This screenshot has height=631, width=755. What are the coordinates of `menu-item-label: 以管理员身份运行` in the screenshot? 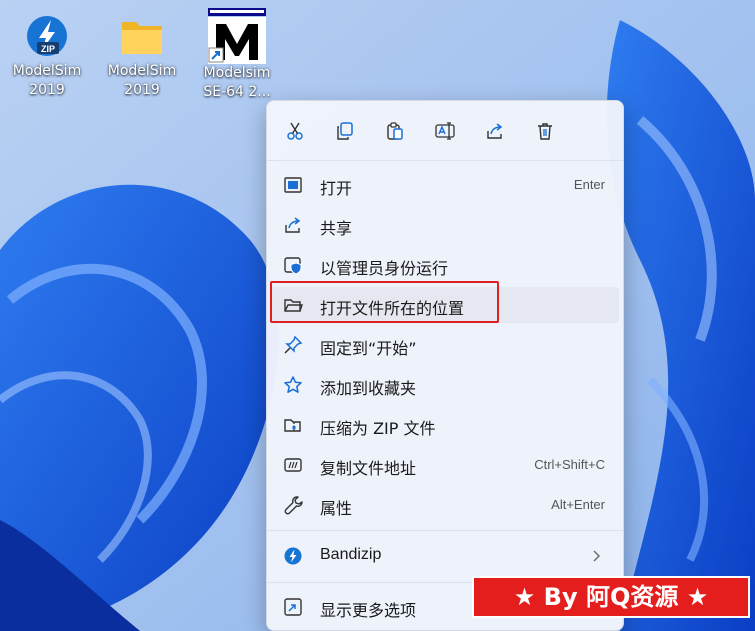 It's located at (384, 268).